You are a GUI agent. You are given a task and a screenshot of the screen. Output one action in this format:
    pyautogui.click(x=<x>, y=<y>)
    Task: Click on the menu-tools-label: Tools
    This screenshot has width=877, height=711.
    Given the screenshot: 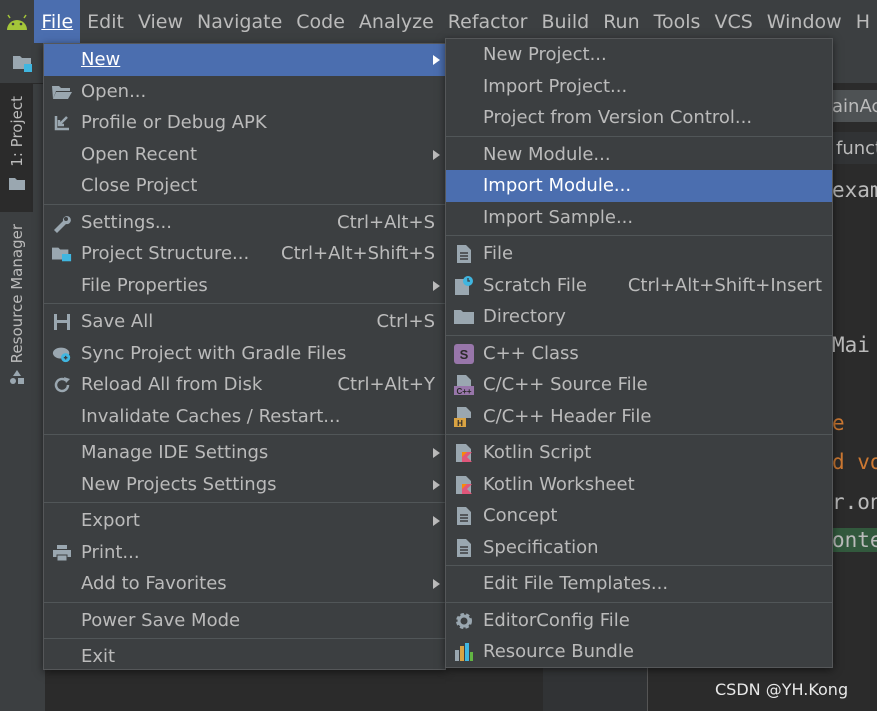 What is the action you would take?
    pyautogui.click(x=677, y=21)
    